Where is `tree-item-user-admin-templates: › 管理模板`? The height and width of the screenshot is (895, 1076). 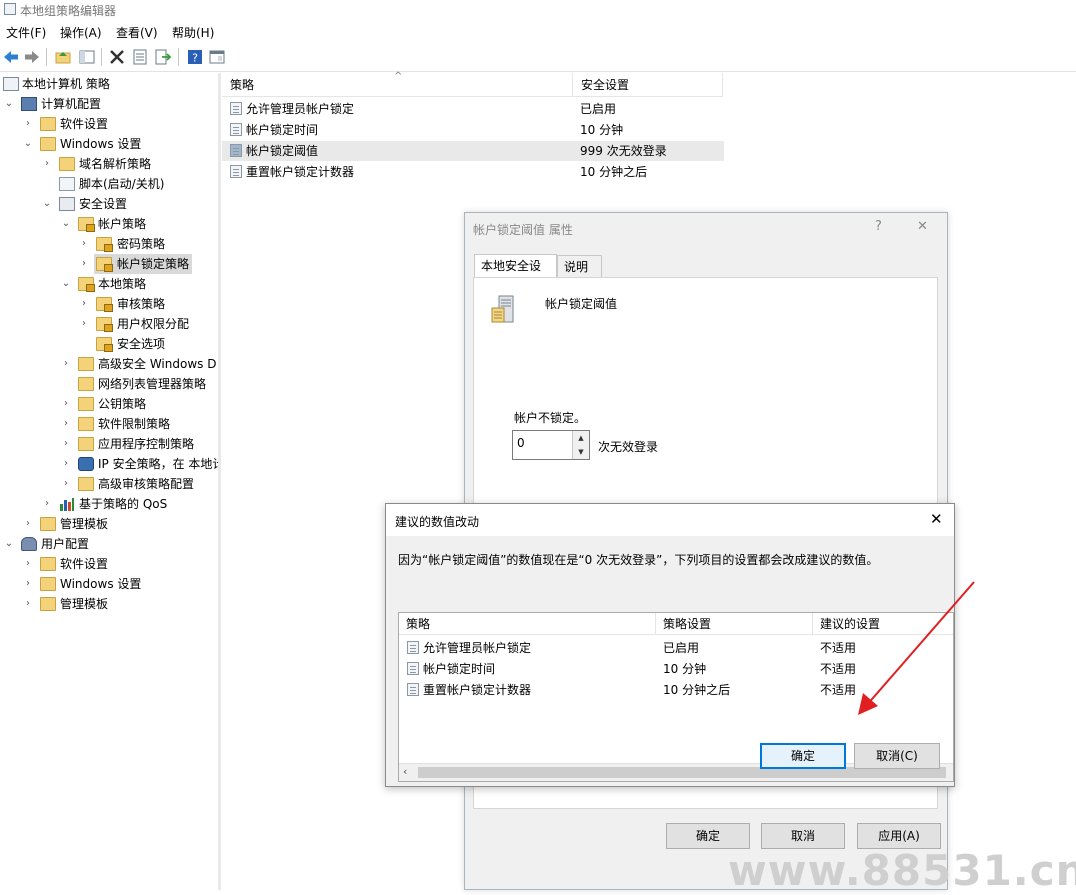 tree-item-user-admin-templates: › 管理模板 is located at coordinates (109, 604).